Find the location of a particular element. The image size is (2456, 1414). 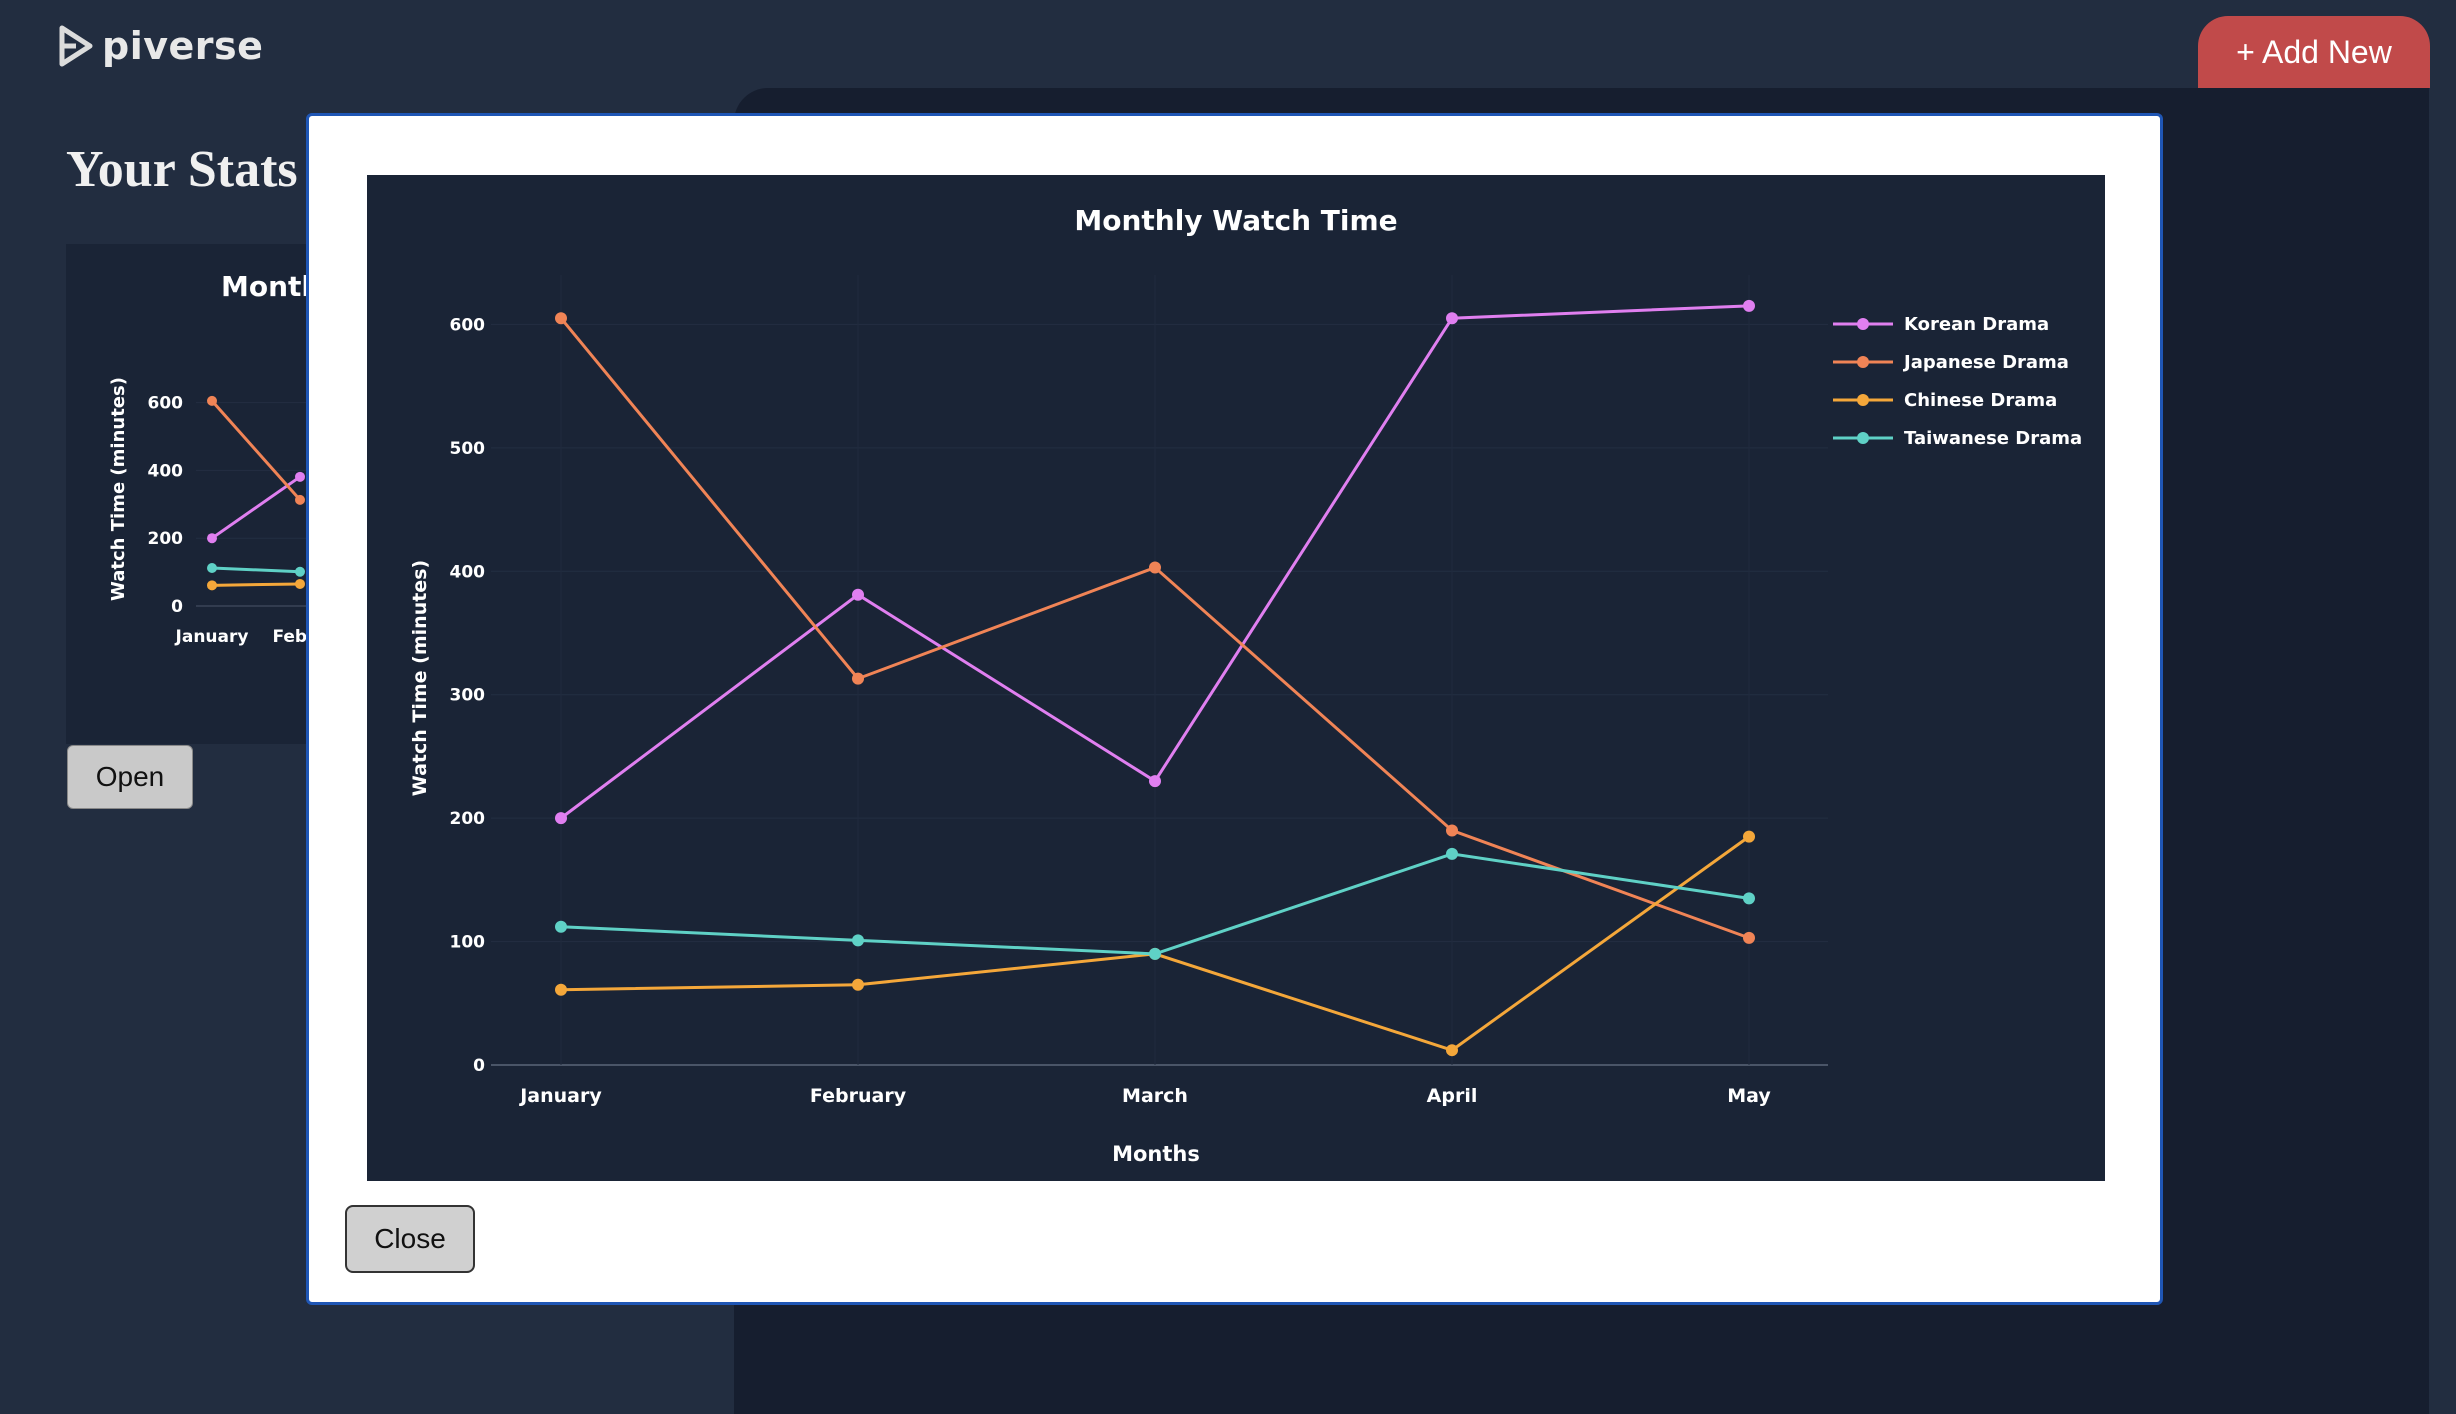

mini-x-tick-label: January is located at coordinates (212, 637).